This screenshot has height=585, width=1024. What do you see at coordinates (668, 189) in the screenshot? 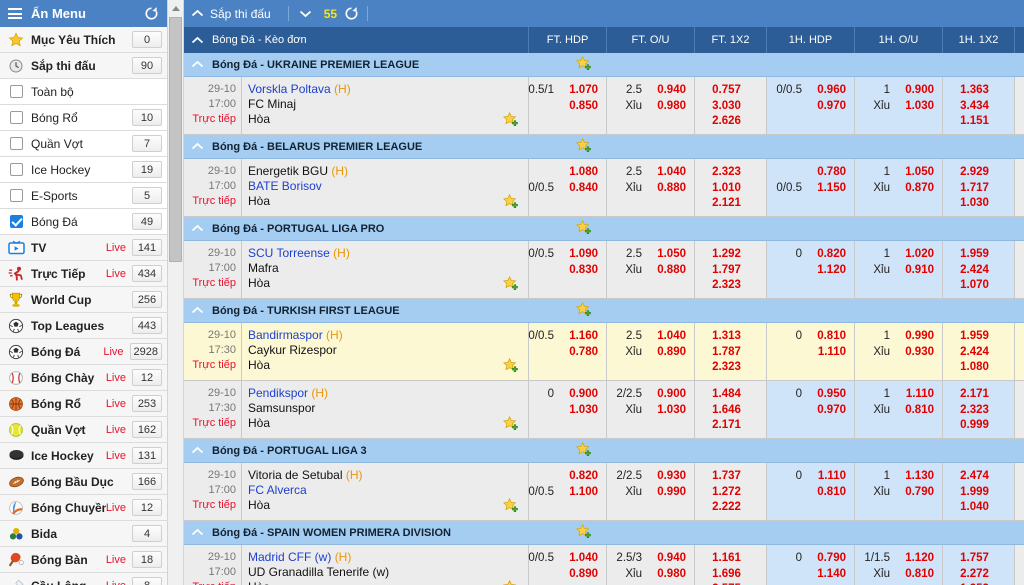
I see `odds-value: 0.880` at bounding box center [668, 189].